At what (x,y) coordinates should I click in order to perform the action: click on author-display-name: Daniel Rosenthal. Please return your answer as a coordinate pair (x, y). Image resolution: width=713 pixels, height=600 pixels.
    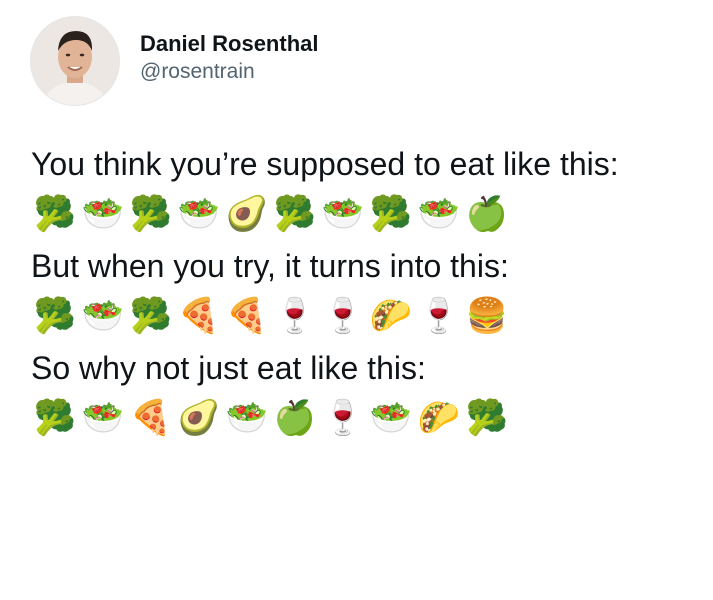
    Looking at the image, I should click on (229, 44).